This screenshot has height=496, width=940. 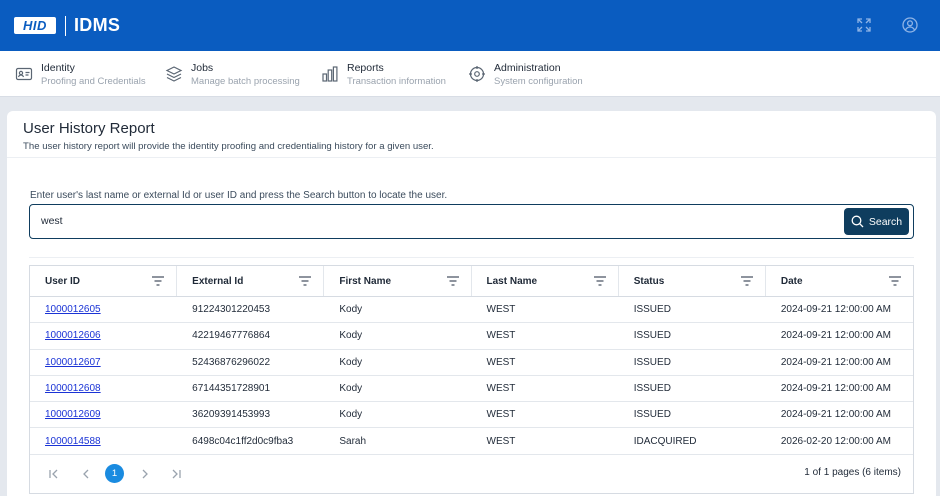 I want to click on search-input-value: west, so click(x=52, y=221).